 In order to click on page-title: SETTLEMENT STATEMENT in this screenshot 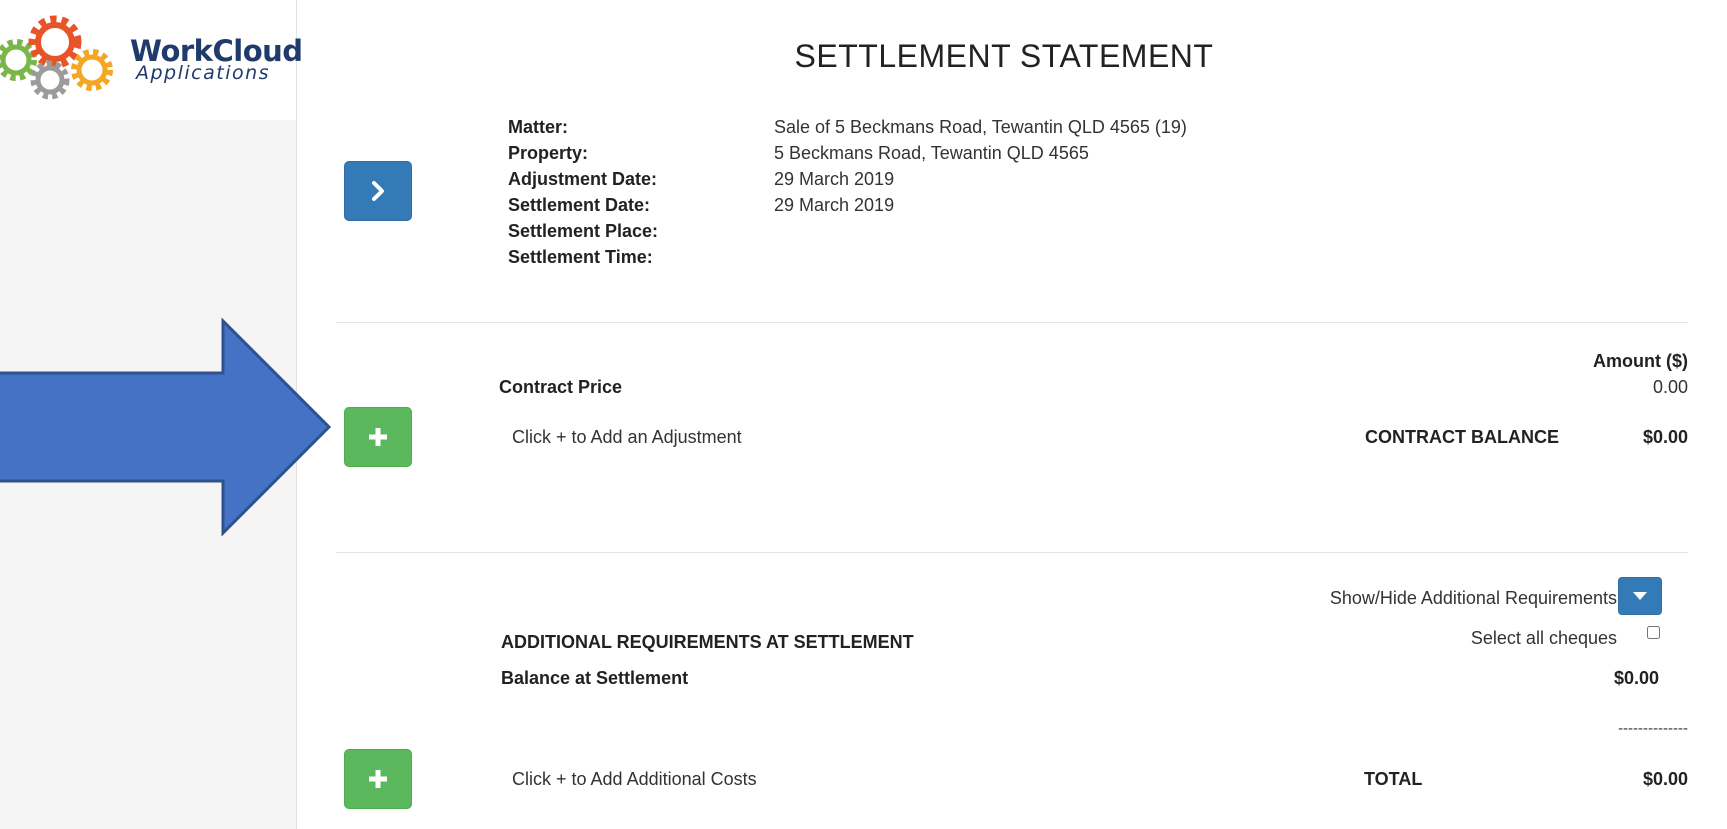, I will do `click(1004, 56)`.